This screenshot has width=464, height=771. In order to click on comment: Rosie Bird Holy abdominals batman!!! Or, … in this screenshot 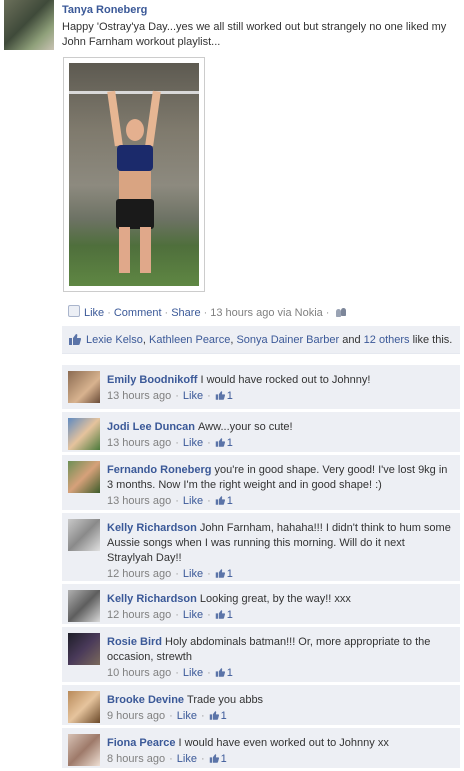, I will do `click(261, 655)`.